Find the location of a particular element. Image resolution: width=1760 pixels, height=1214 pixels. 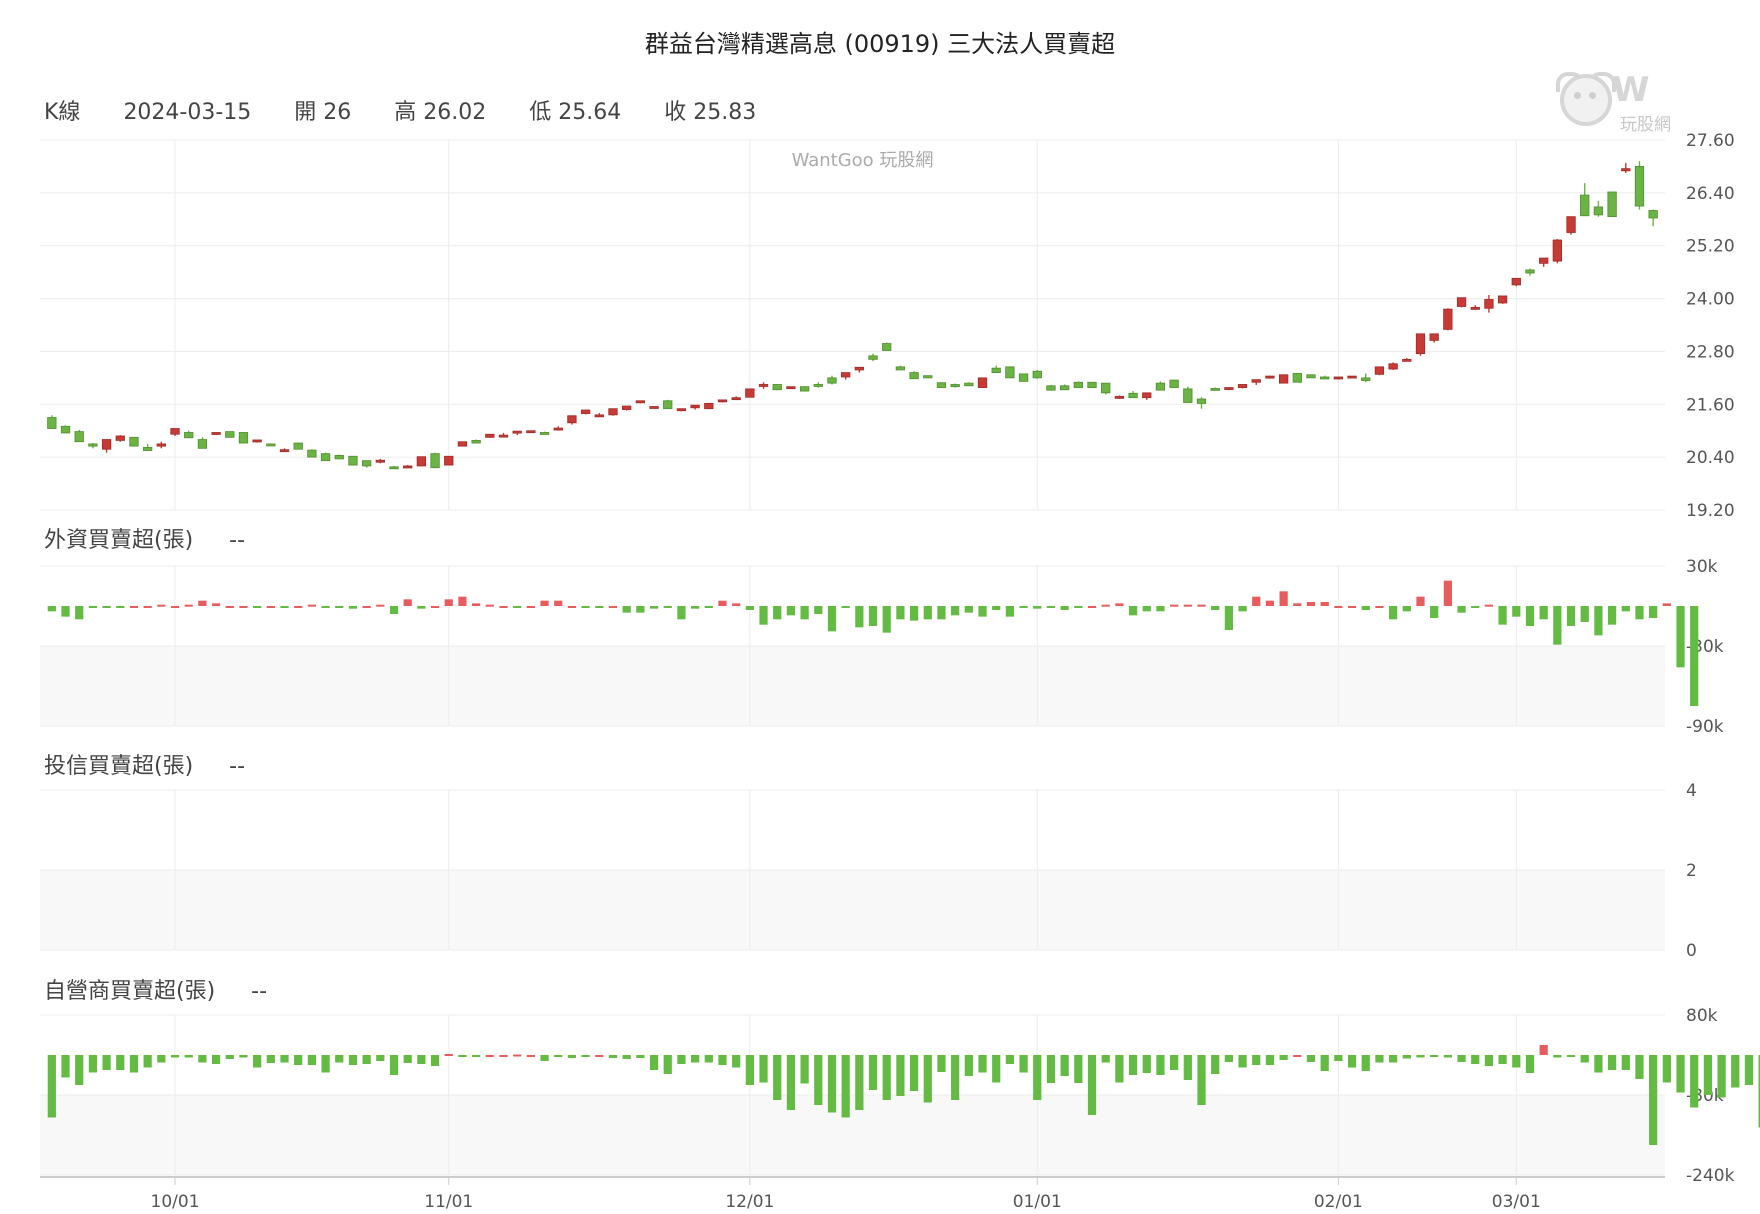

x-tick-label: 02/01 is located at coordinates (1338, 1202).